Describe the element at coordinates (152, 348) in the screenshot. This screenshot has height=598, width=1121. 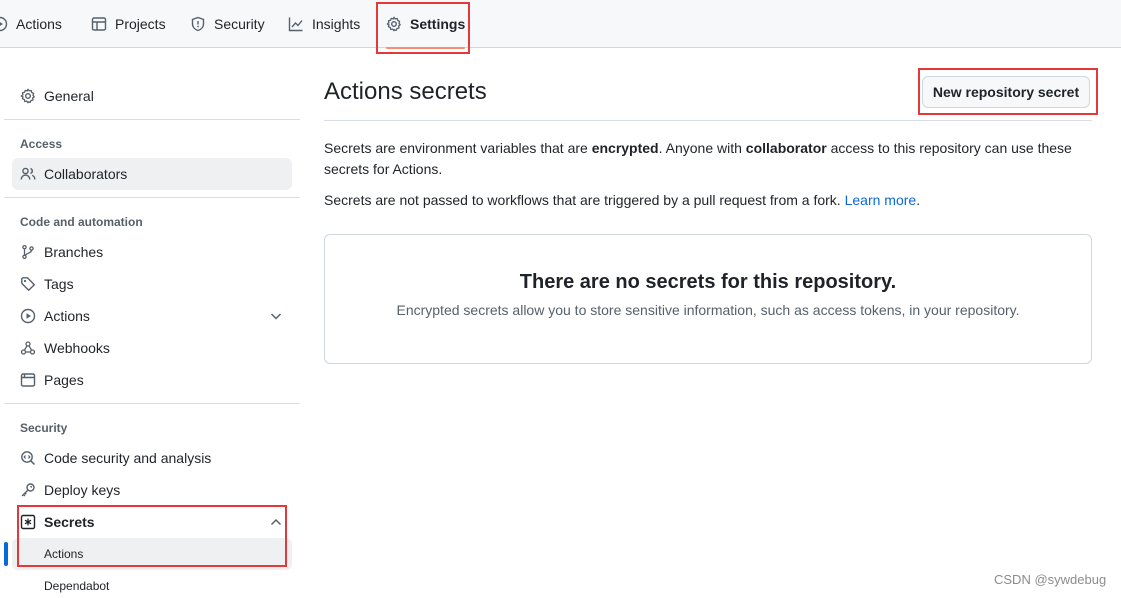
I see `sidebar-item-webhooks: Webhooks` at that location.